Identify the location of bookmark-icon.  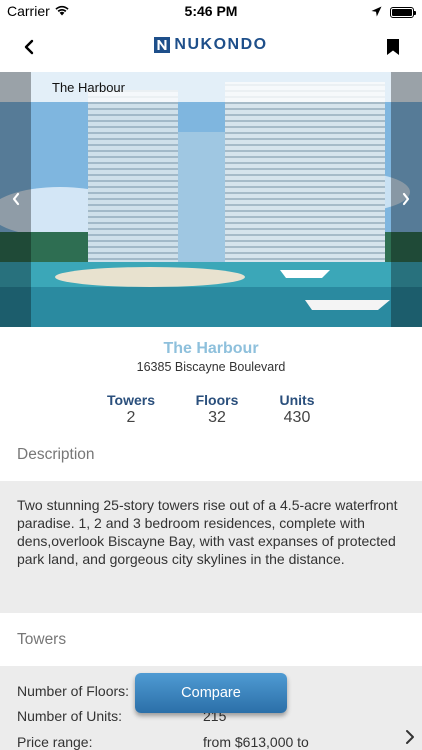
(393, 47).